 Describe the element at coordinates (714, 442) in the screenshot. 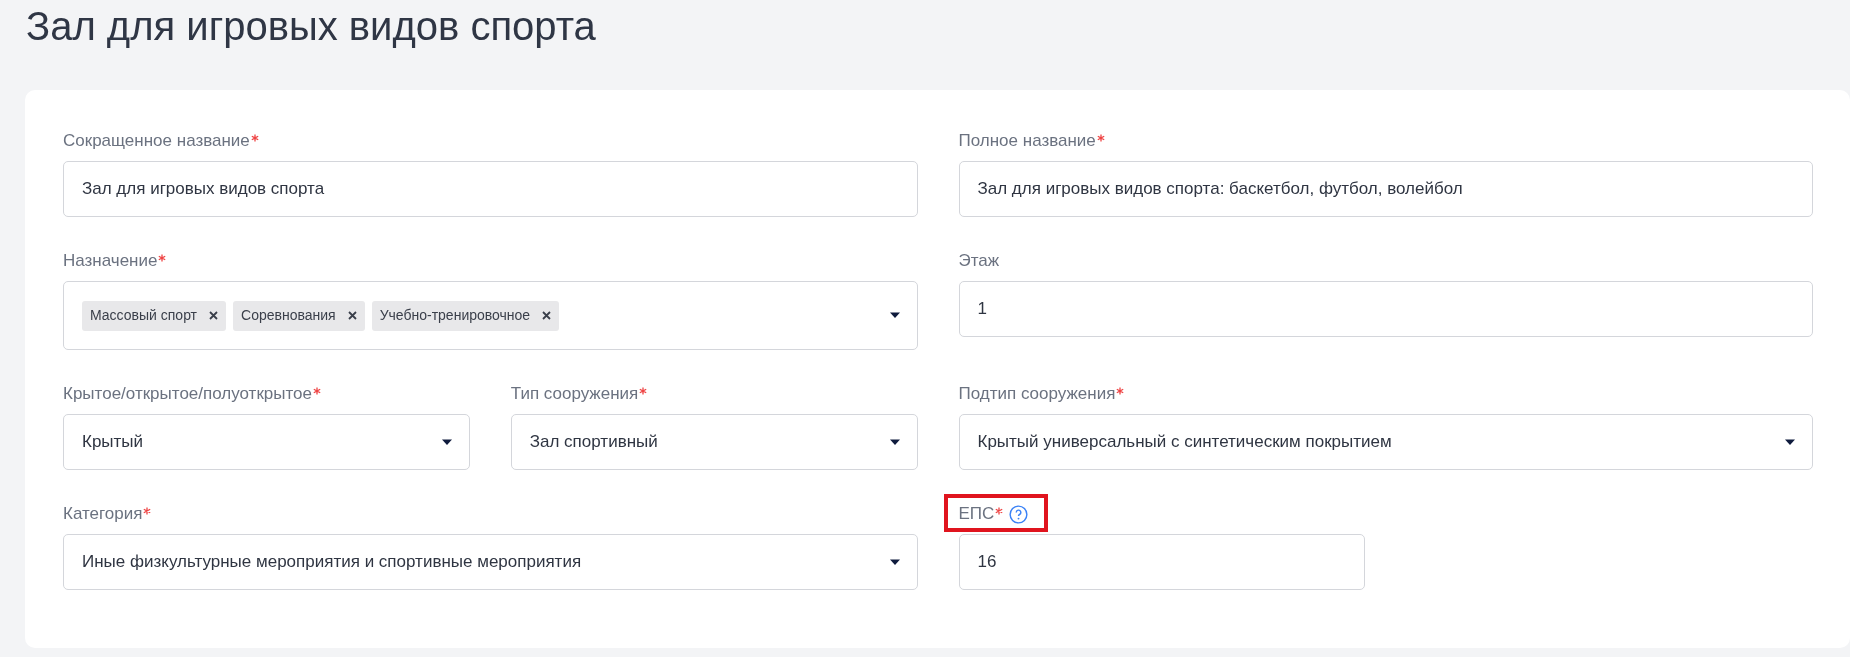

I see `select-field: Зал спортивный` at that location.